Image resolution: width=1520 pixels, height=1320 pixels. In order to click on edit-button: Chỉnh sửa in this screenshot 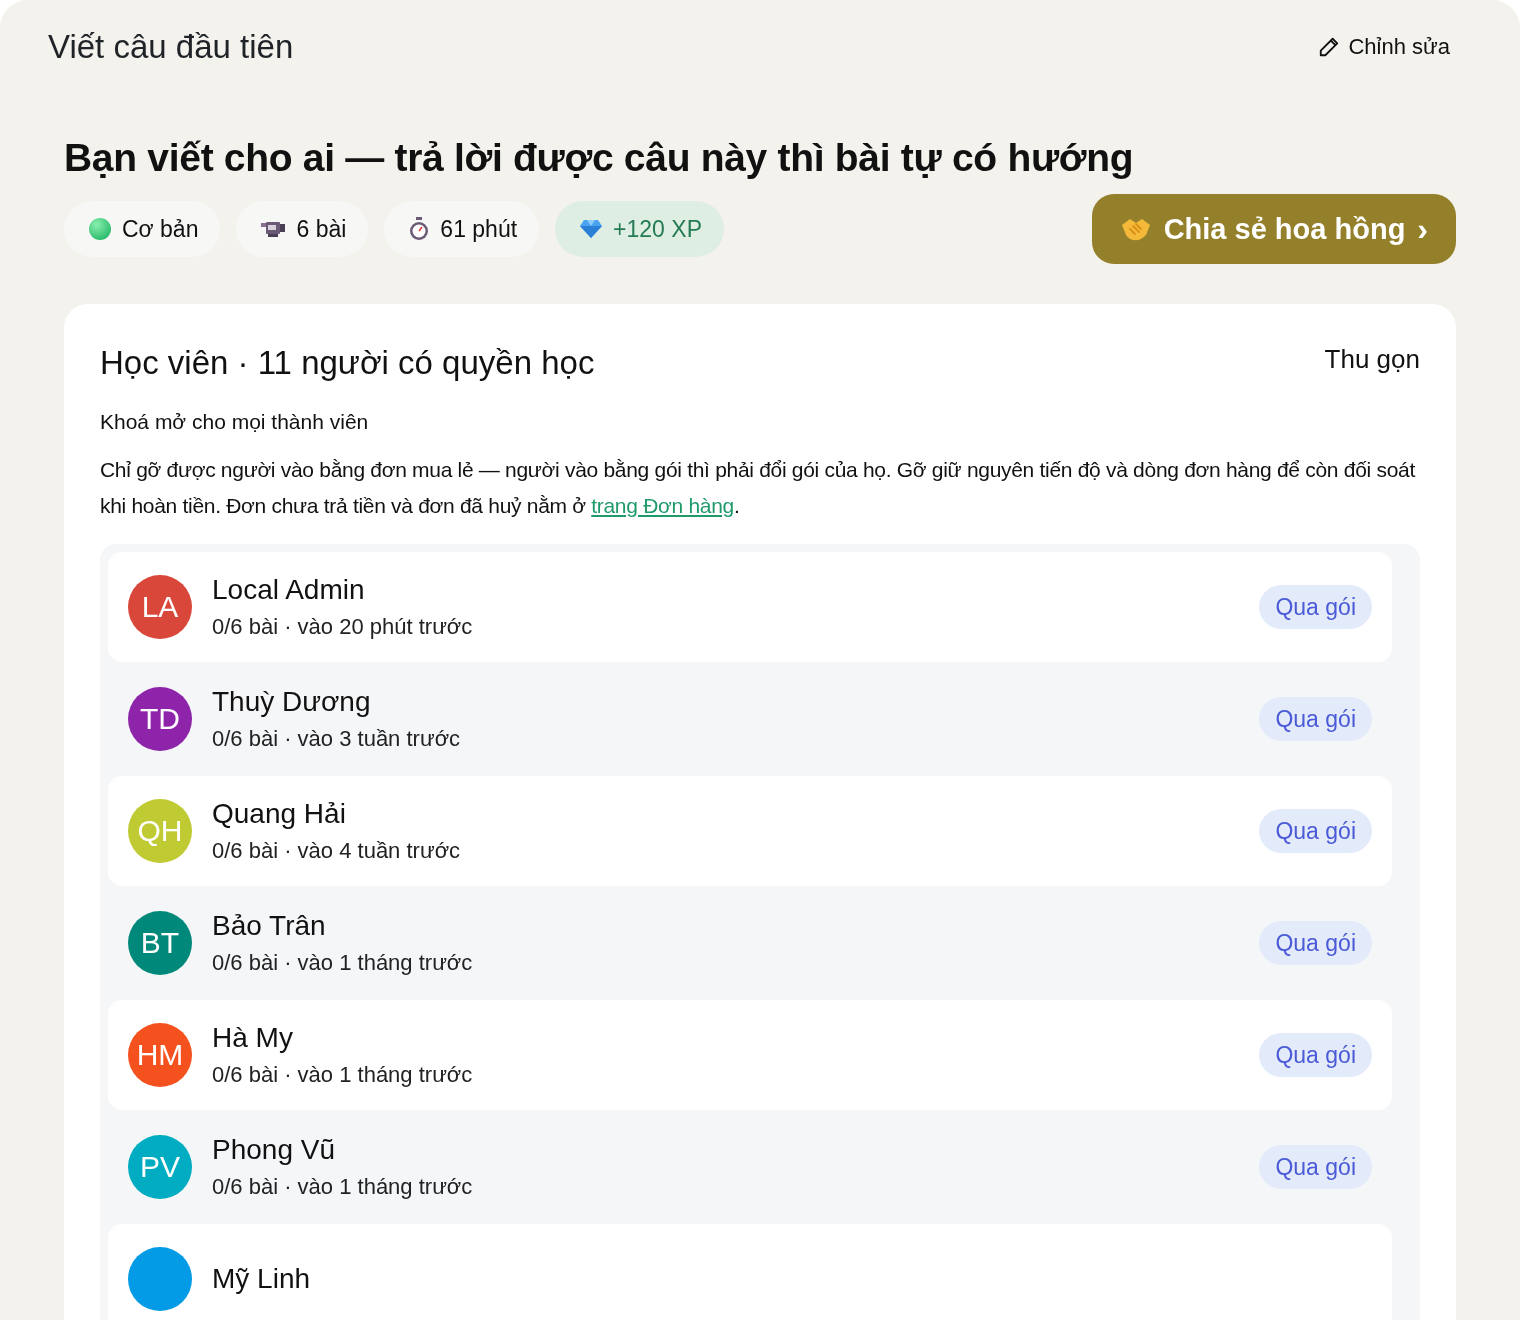, I will do `click(1384, 47)`.